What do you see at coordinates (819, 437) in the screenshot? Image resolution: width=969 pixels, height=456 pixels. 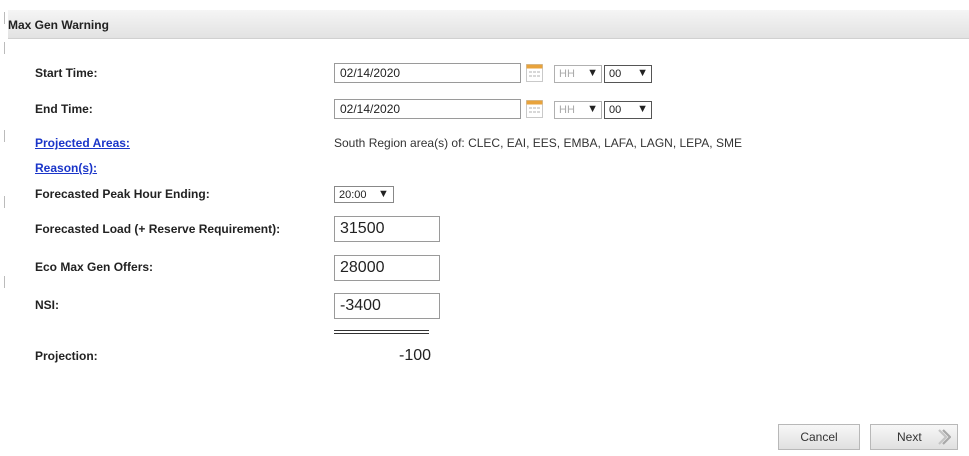 I see `cancel-button: Cancel` at bounding box center [819, 437].